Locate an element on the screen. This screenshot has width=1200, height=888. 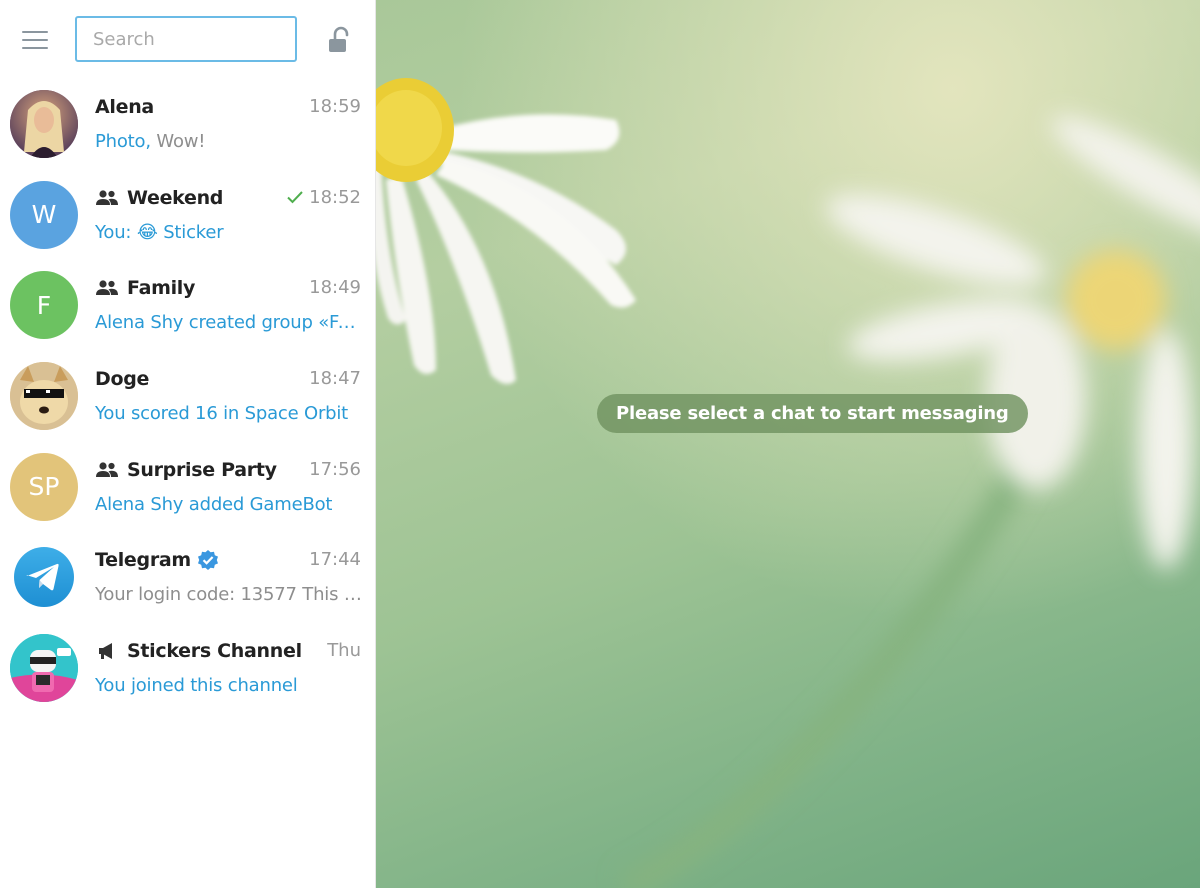
time-label: 18:49 is located at coordinates (335, 288).